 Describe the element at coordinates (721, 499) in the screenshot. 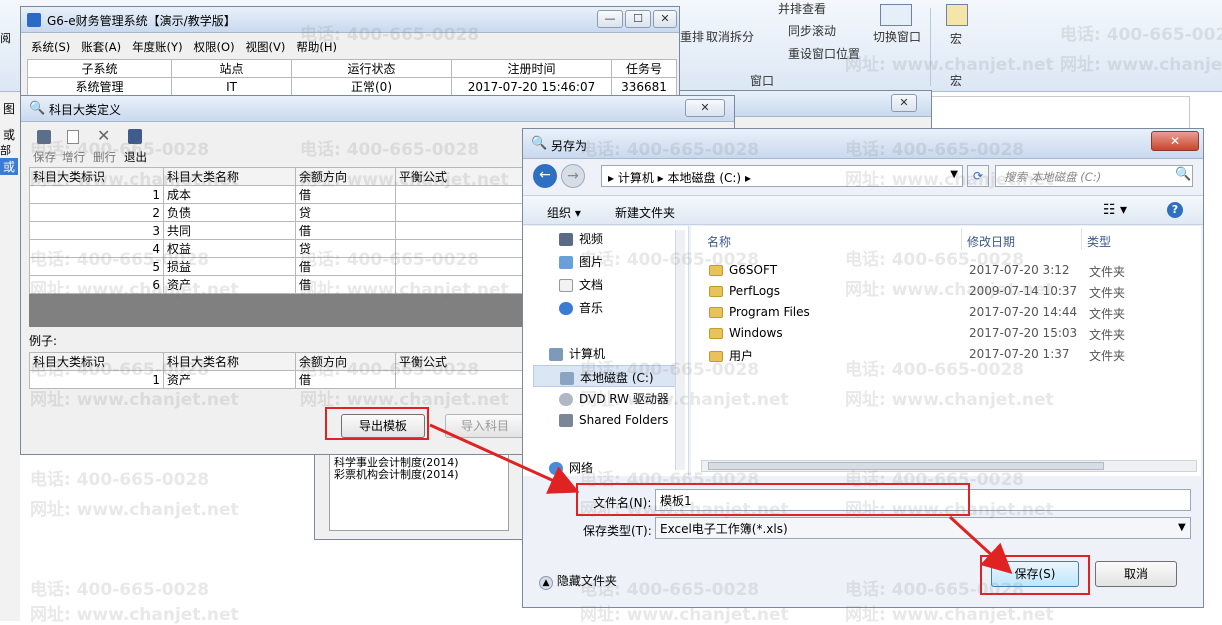

I see `annotation-arrows` at that location.